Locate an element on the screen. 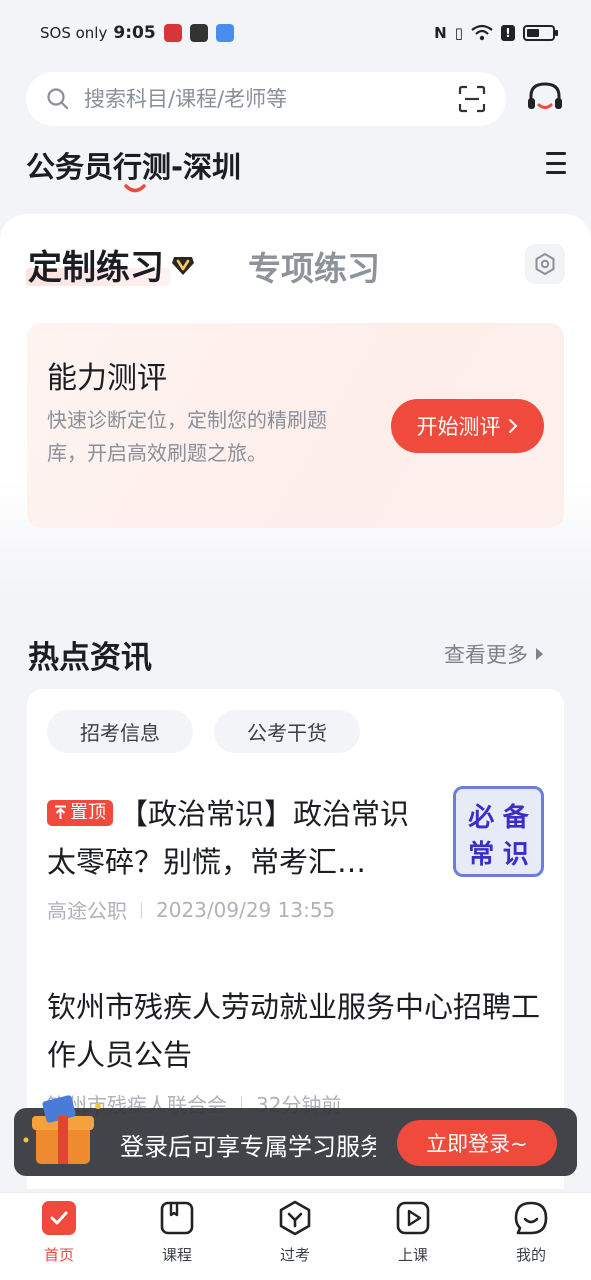 The height and width of the screenshot is (1280, 591). thumb-char: 备 is located at coordinates (515, 818).